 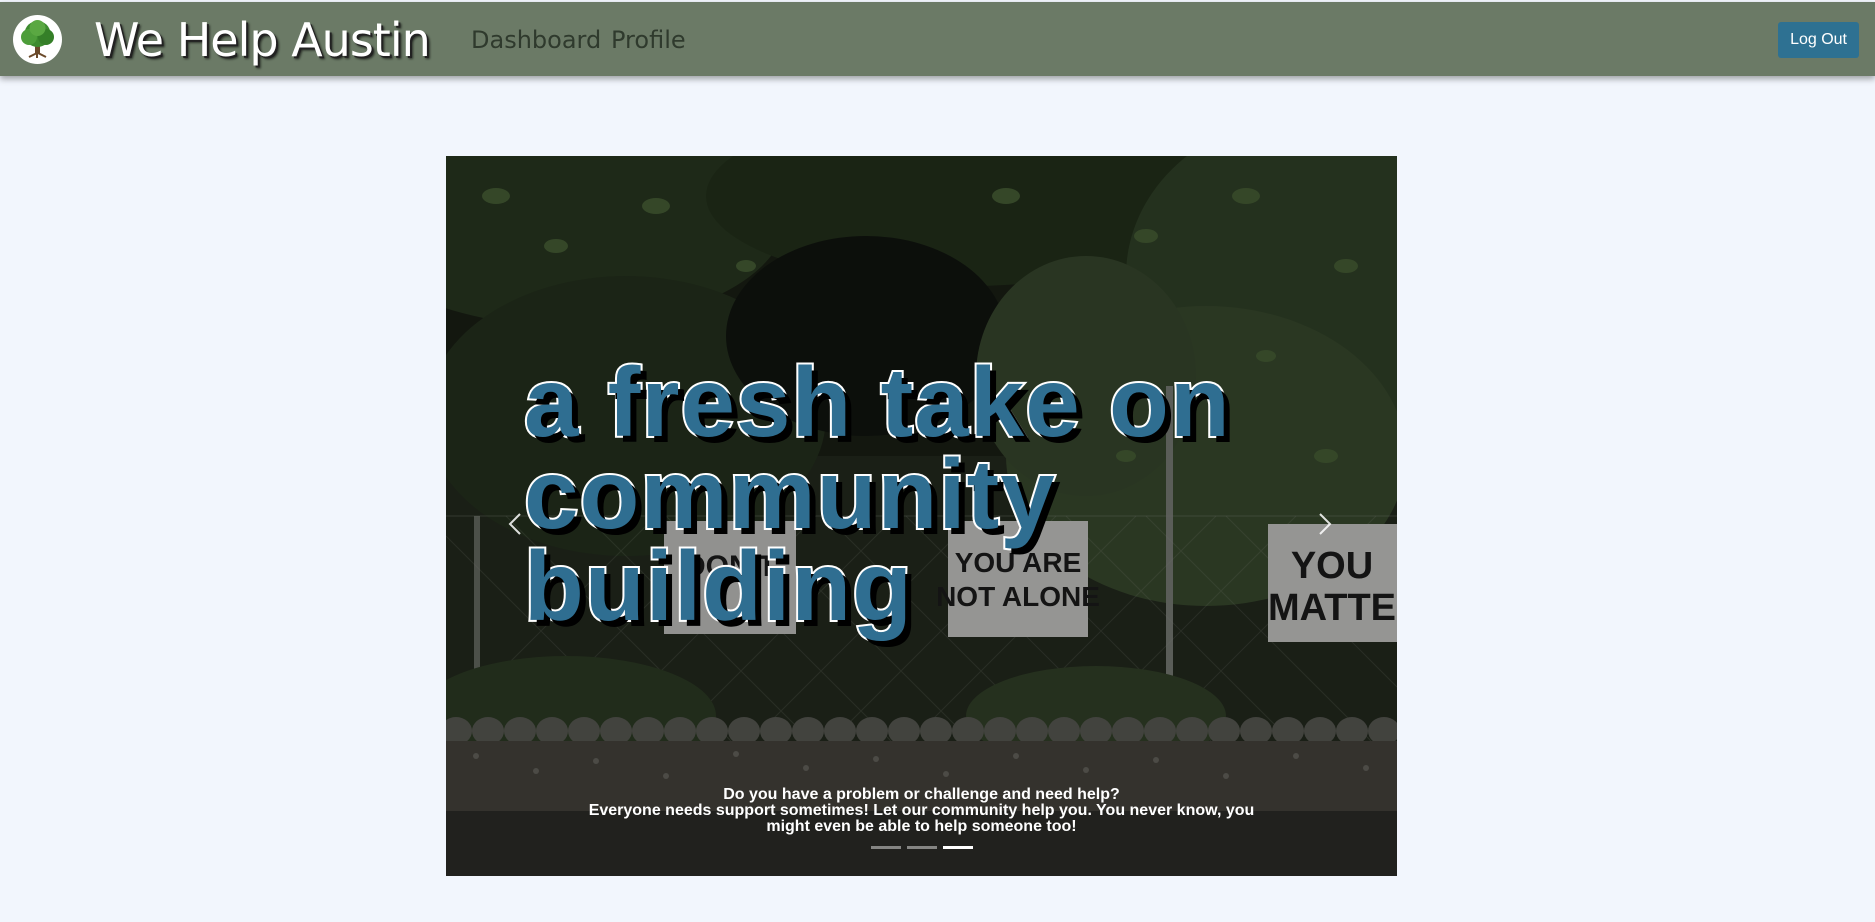 I want to click on carousel-indicators, so click(x=922, y=849).